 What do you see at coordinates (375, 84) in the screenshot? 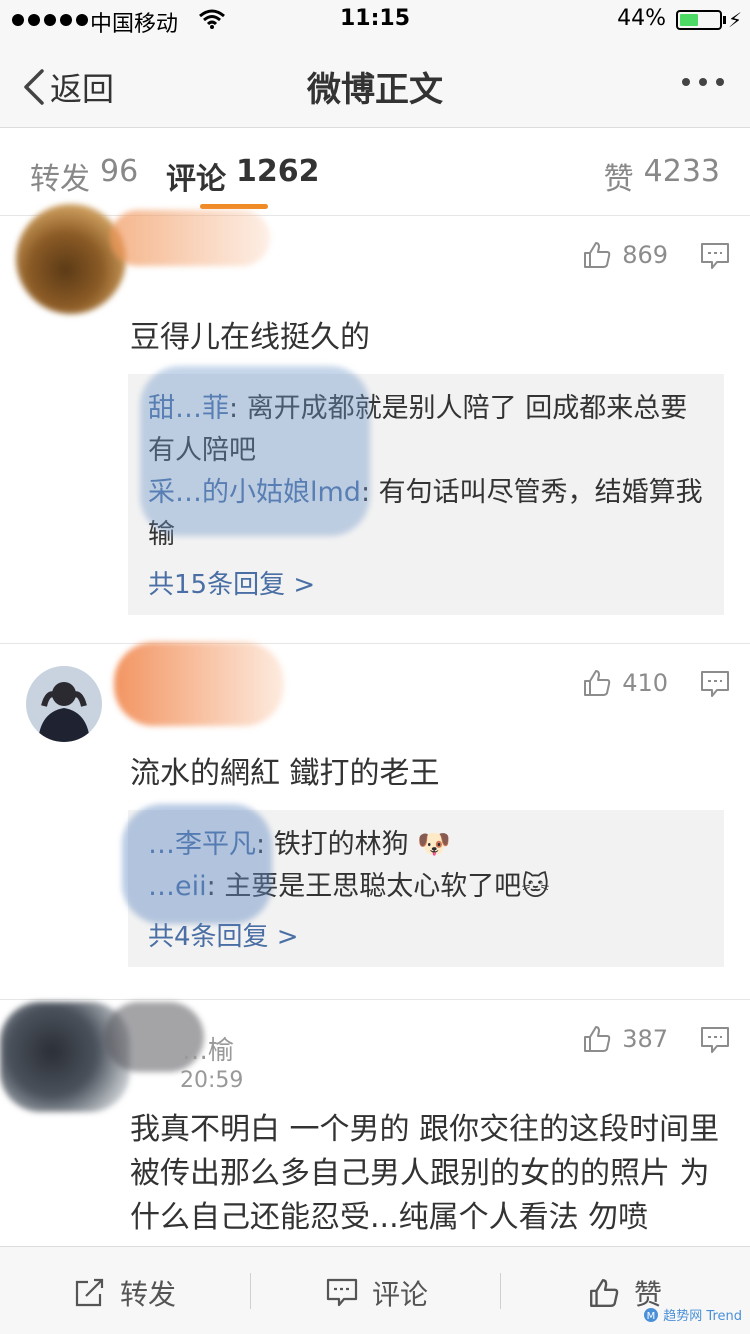
I see `nav-bar: 返回 微博正文` at bounding box center [375, 84].